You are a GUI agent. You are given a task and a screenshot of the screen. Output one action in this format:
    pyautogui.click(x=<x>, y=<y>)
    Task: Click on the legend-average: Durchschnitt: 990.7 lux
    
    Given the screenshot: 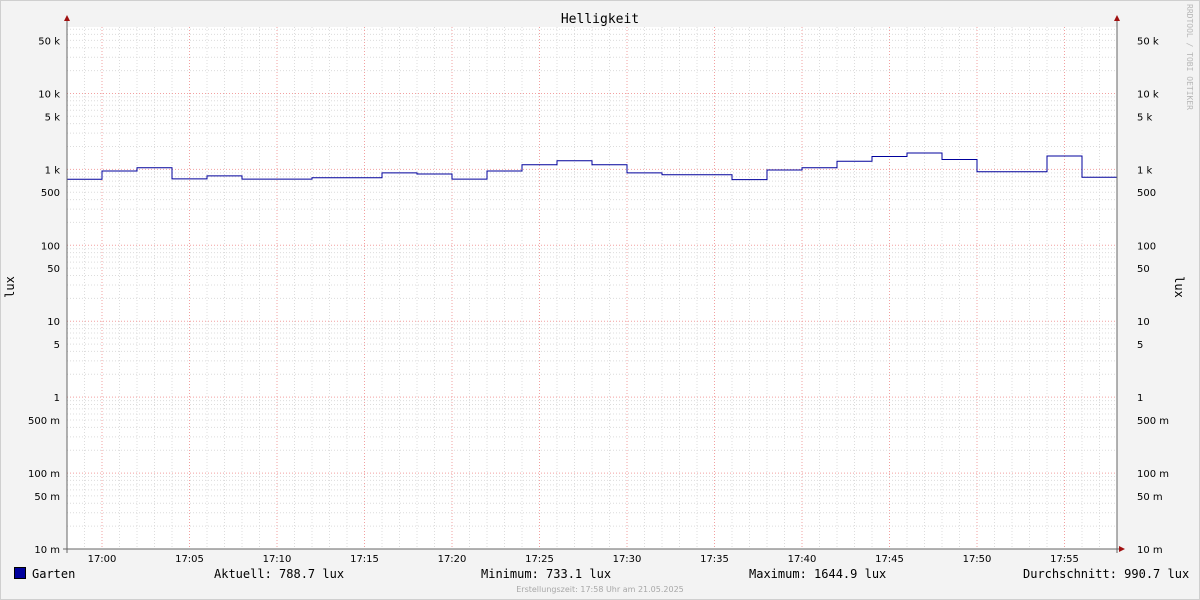 What is the action you would take?
    pyautogui.click(x=1106, y=574)
    